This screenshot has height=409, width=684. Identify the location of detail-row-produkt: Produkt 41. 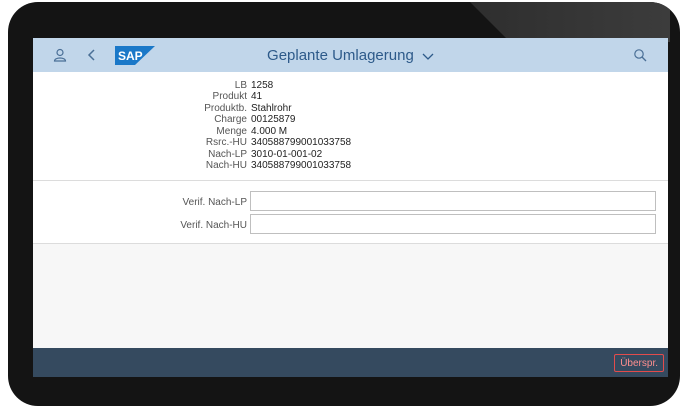
(350, 97).